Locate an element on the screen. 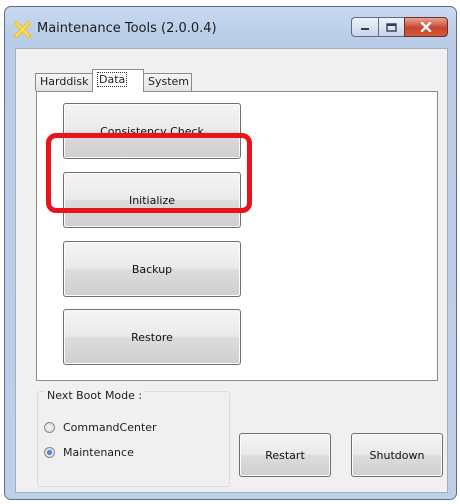 This screenshot has width=460, height=504. shutdown-button: Shutdown is located at coordinates (397, 455).